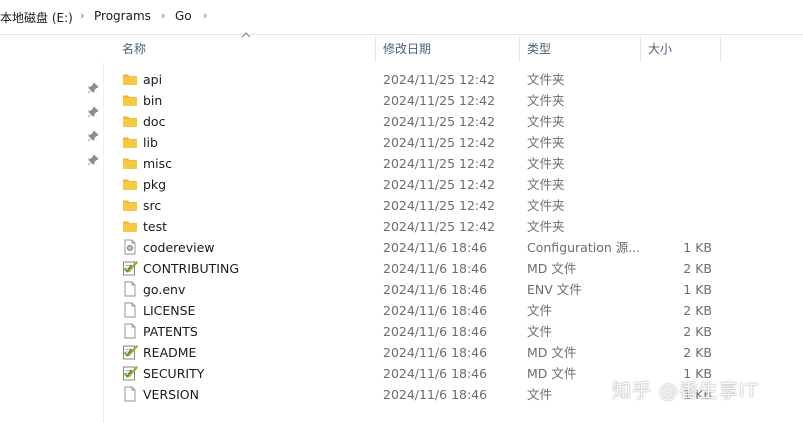  I want to click on file-type: ENV 文件, so click(554, 289).